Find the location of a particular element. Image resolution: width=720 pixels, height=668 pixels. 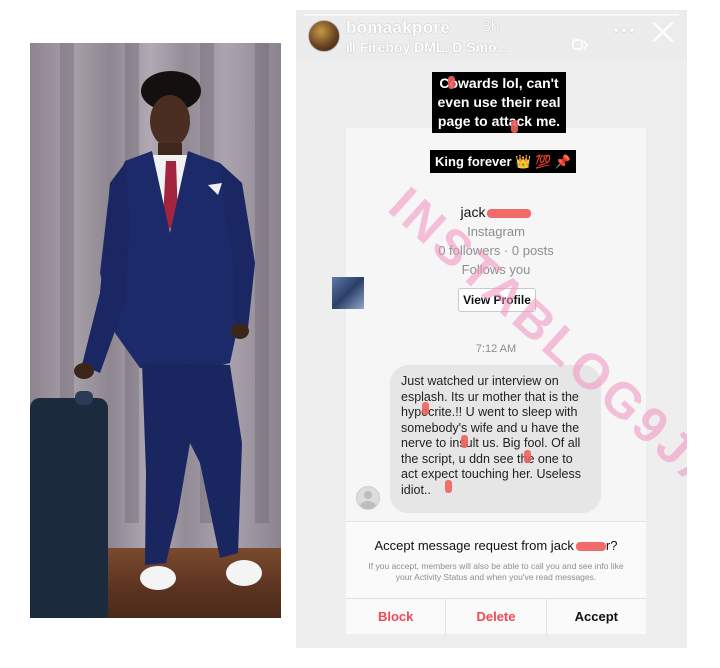

story-progress-bar is located at coordinates (491, 15).